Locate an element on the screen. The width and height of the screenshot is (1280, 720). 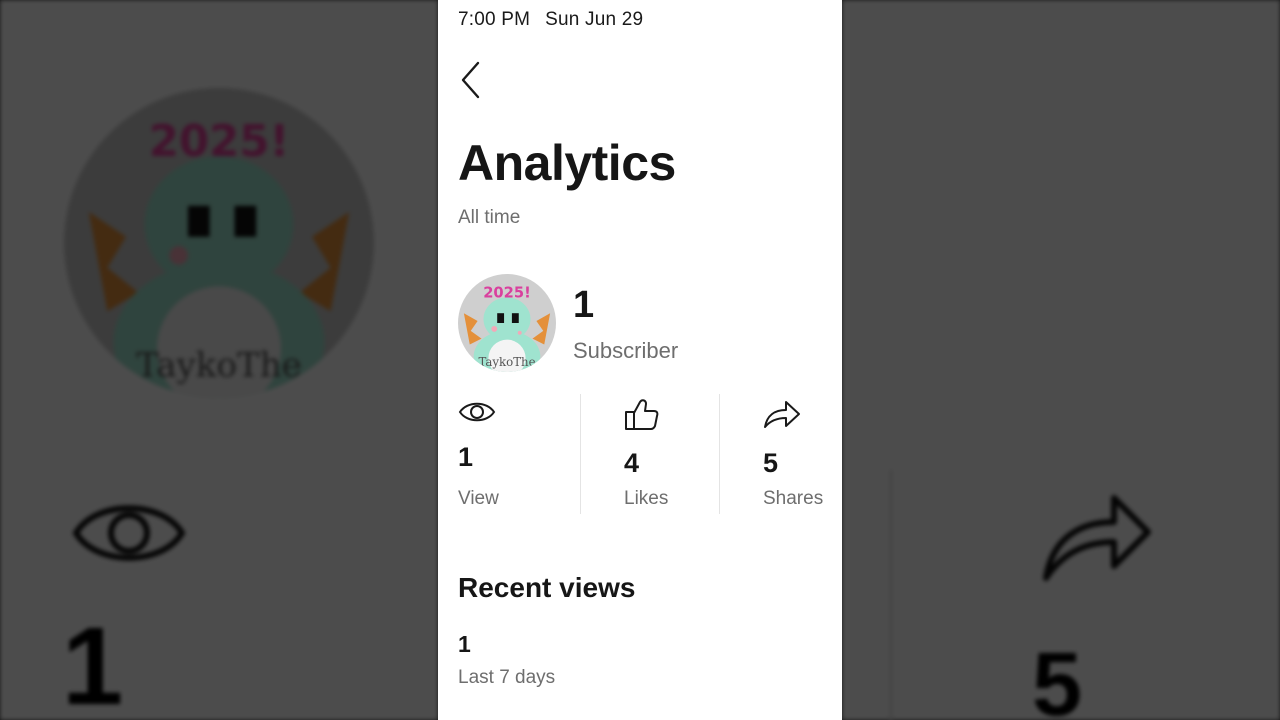
shares-label: Shares is located at coordinates (793, 498).